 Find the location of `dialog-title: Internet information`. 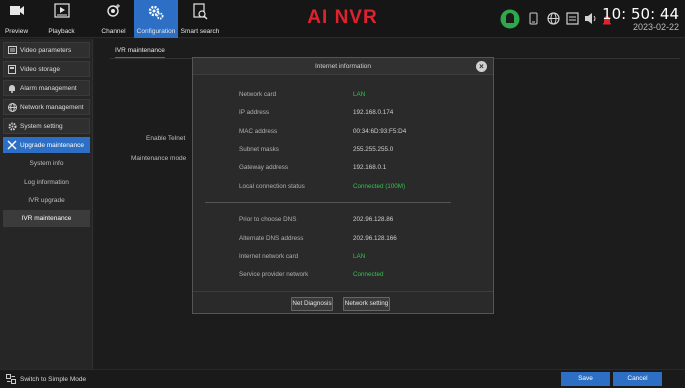

dialog-title: Internet information is located at coordinates (342, 66).